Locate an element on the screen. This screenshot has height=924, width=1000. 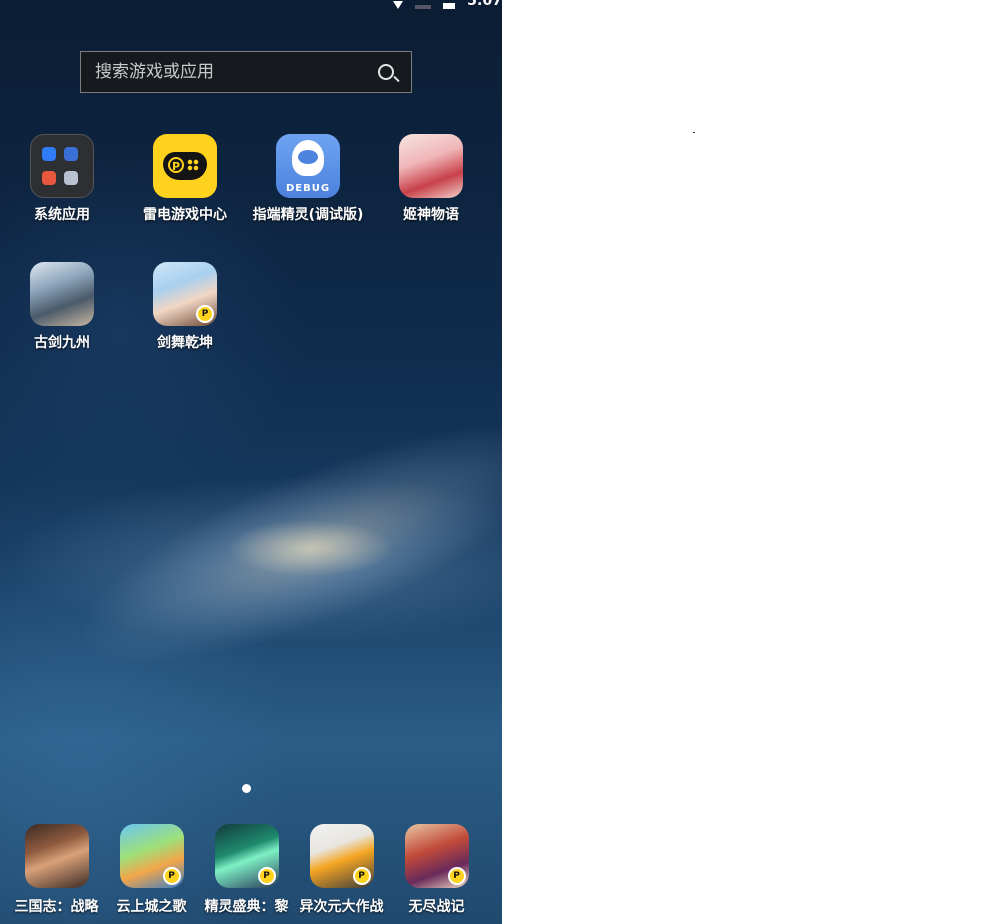
app-system-folder: 系统应用 is located at coordinates (62, 179).